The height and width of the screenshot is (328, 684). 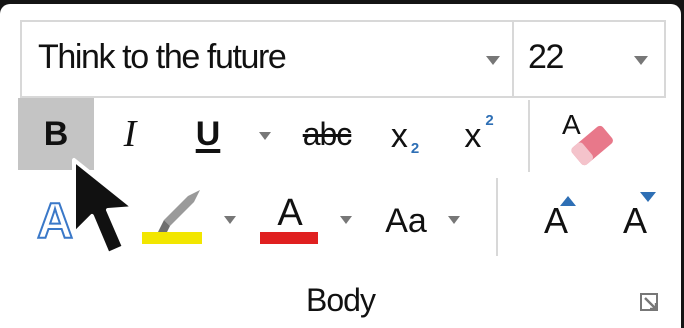 I want to click on group-label: Body, so click(x=341, y=300).